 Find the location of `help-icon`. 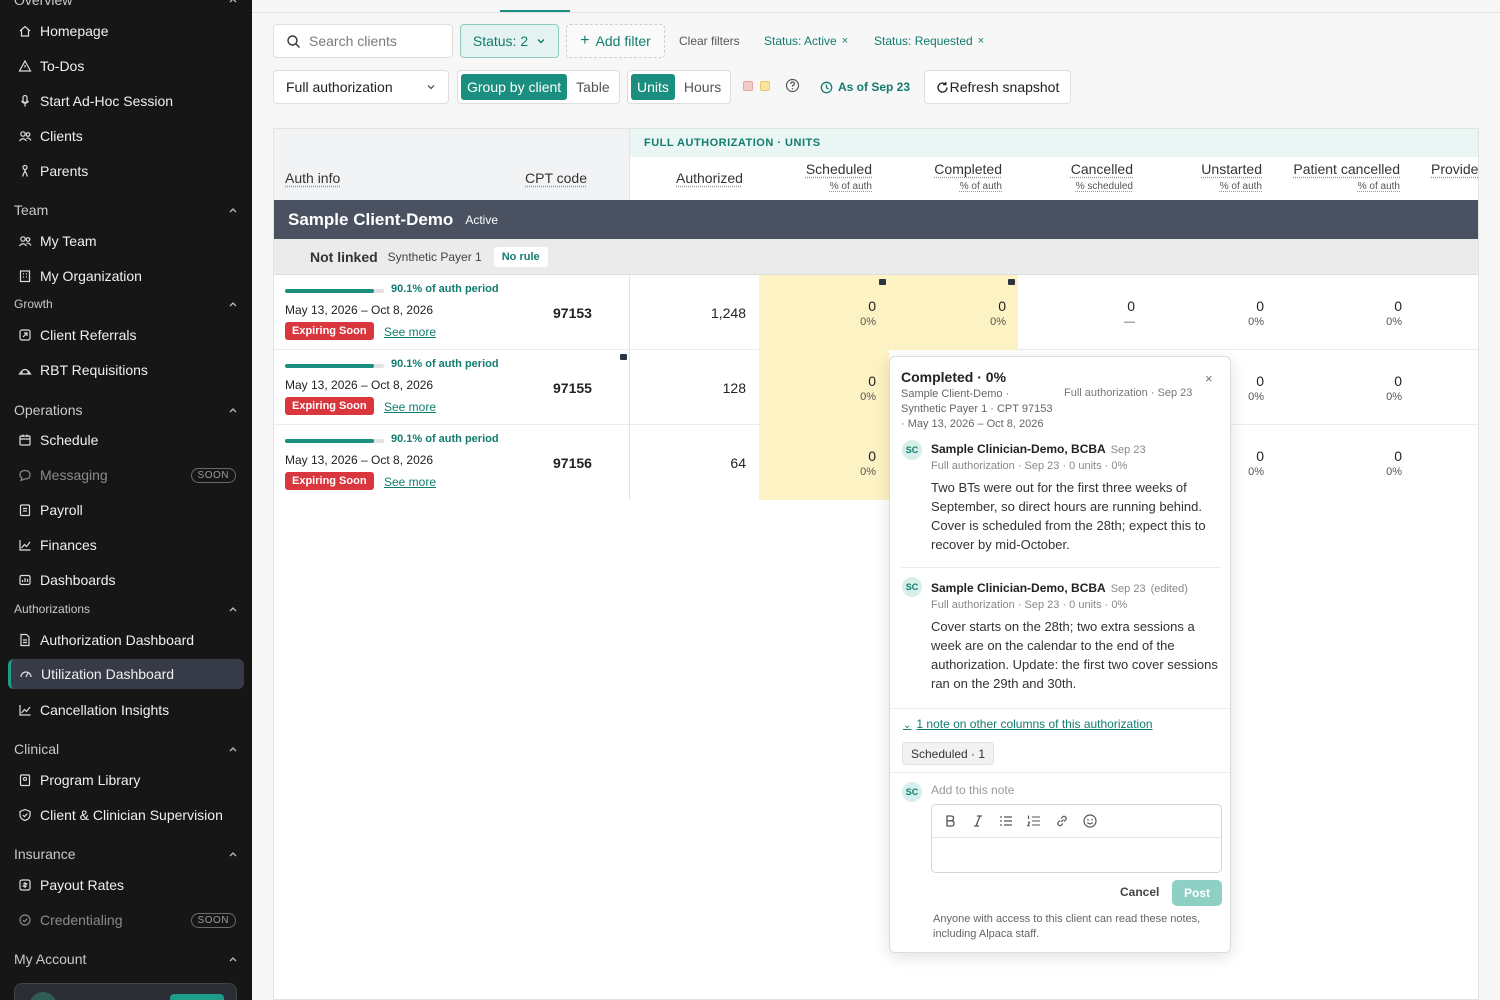

help-icon is located at coordinates (792, 85).